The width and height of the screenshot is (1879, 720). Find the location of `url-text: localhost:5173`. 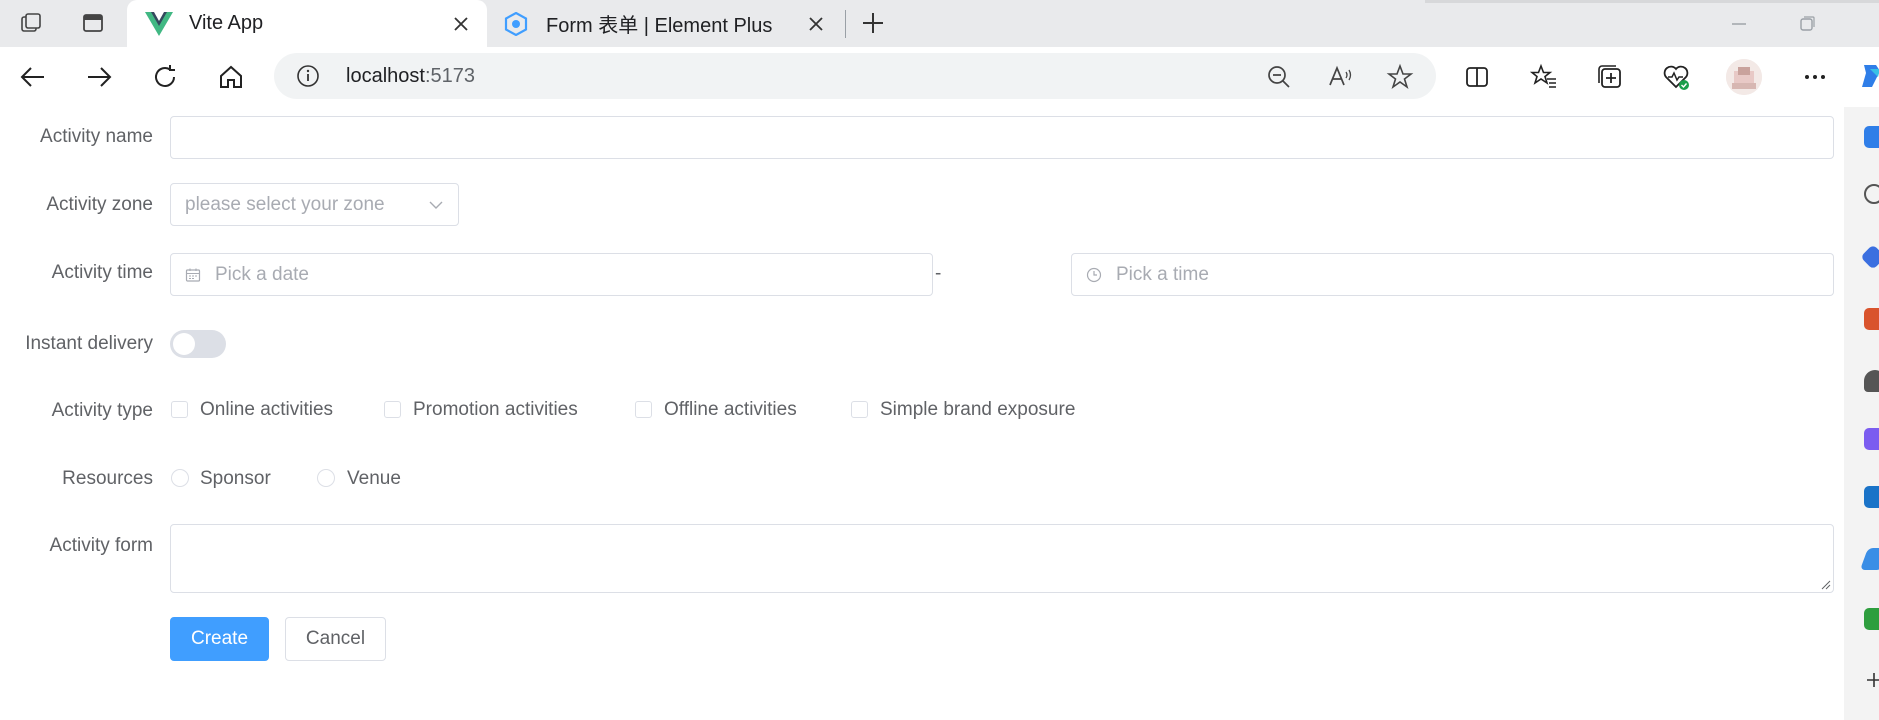

url-text: localhost:5173 is located at coordinates (410, 76).